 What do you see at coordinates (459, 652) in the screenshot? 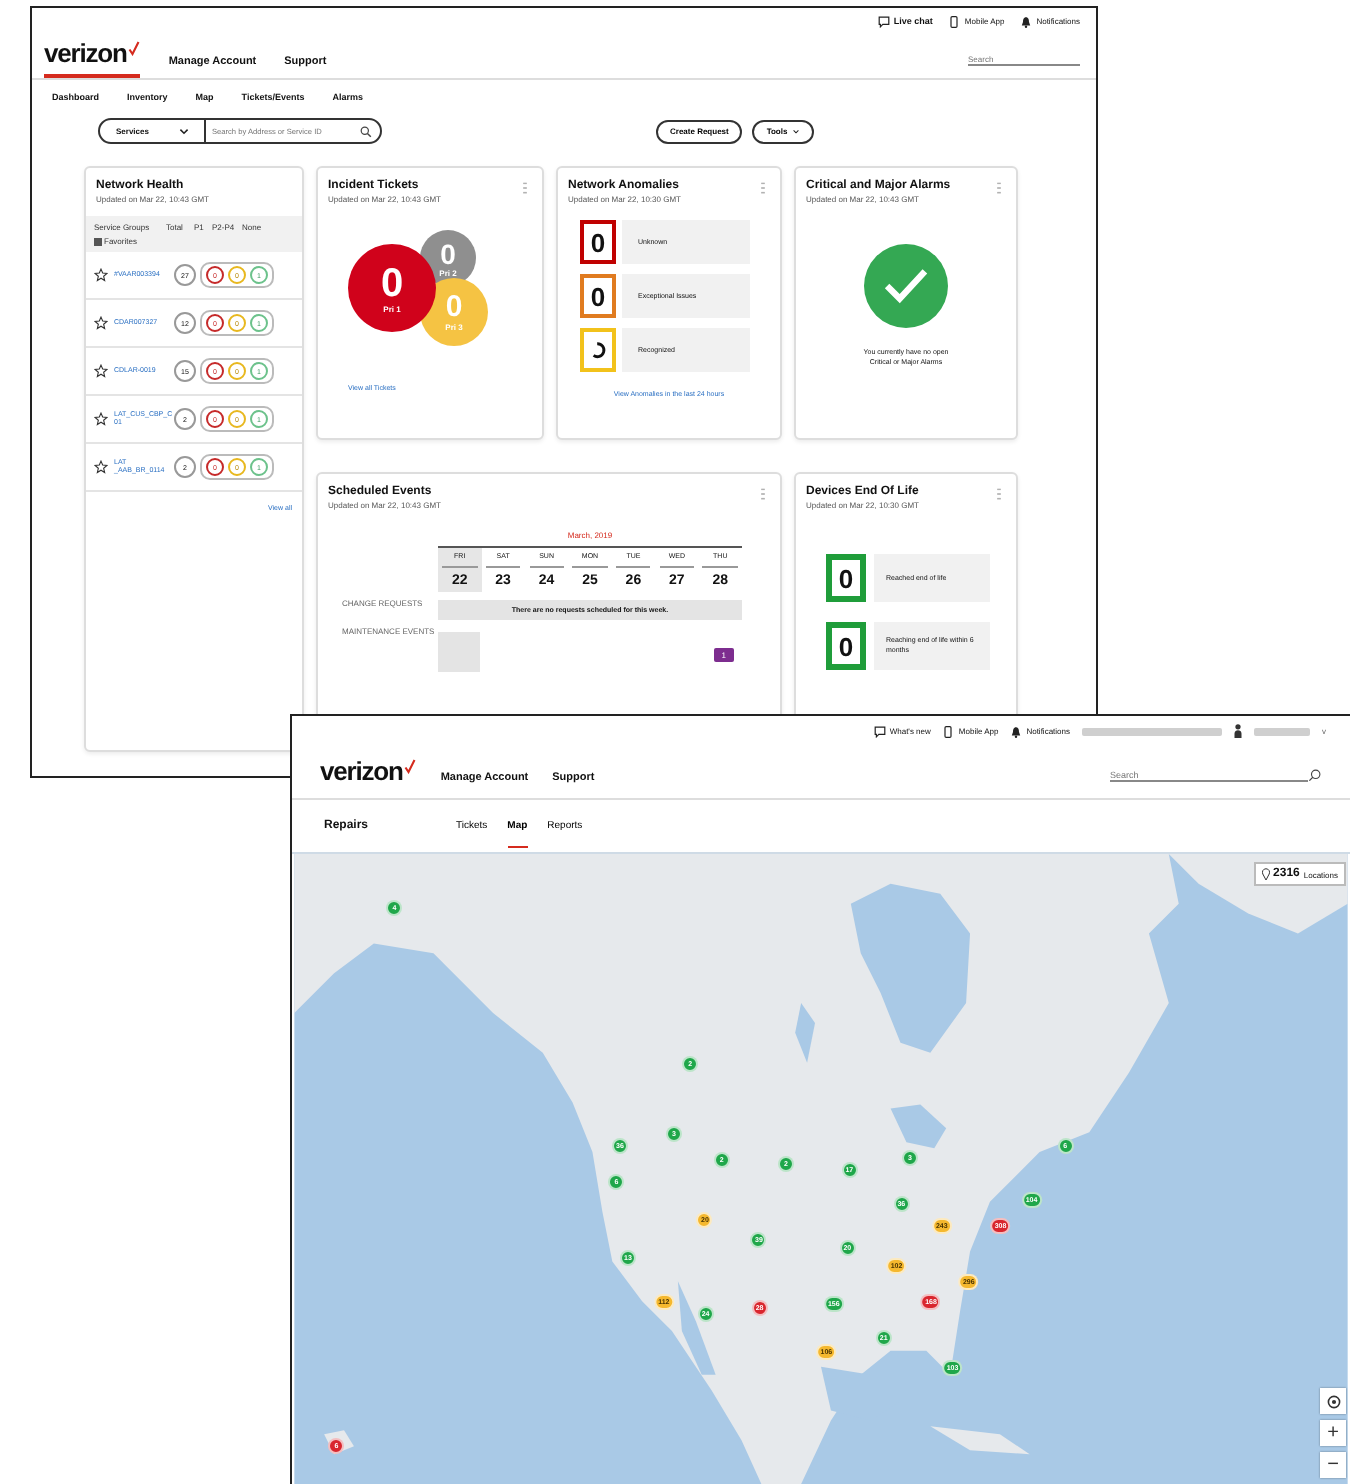
I see `day-highlight` at bounding box center [459, 652].